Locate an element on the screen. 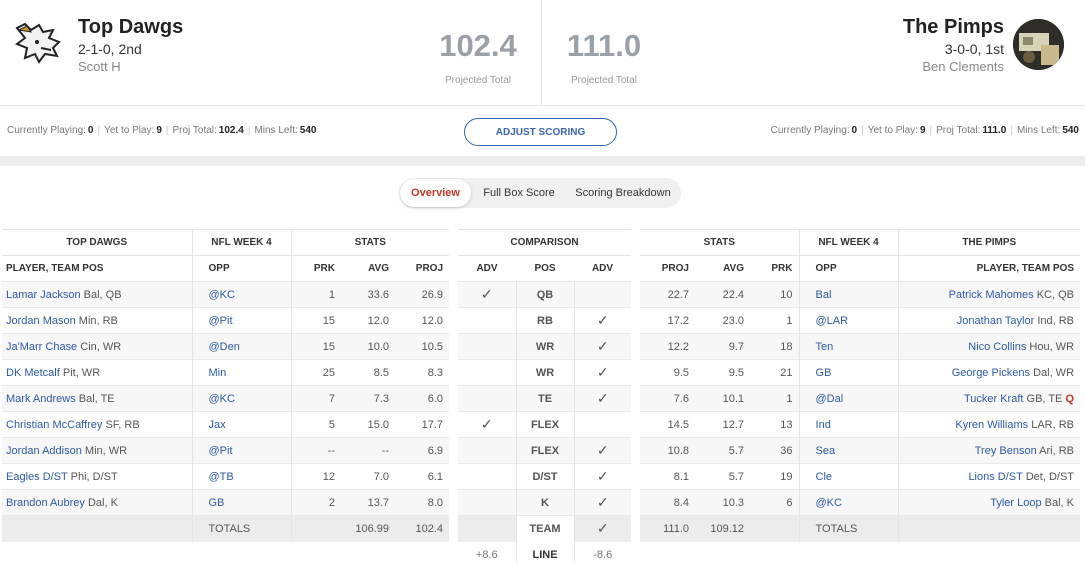 This screenshot has width=1085, height=563. avg-cell: 7.0 is located at coordinates (368, 476).